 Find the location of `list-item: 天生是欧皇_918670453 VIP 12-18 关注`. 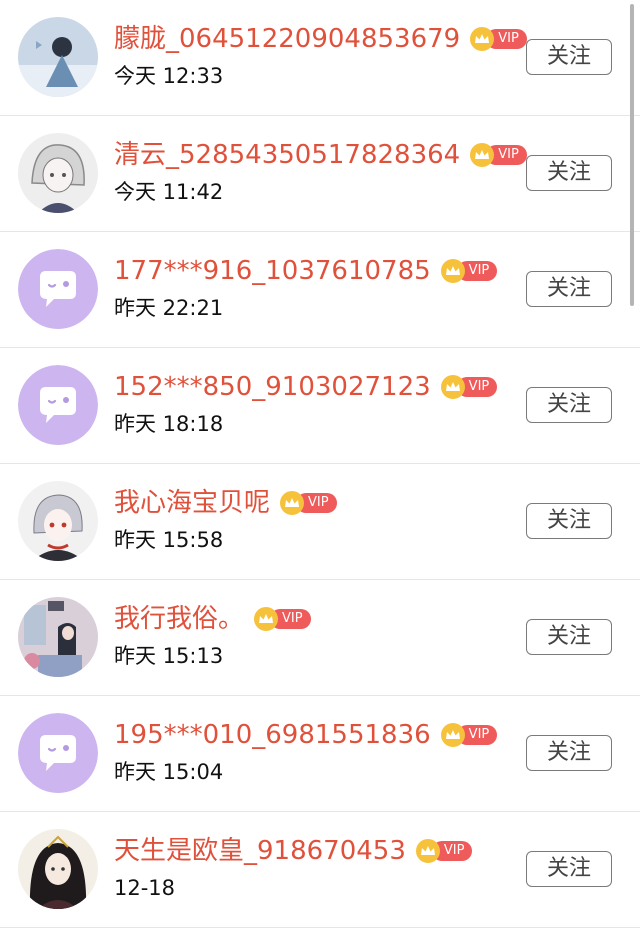

list-item: 天生是欧皇_918670453 VIP 12-18 关注 is located at coordinates (320, 870).